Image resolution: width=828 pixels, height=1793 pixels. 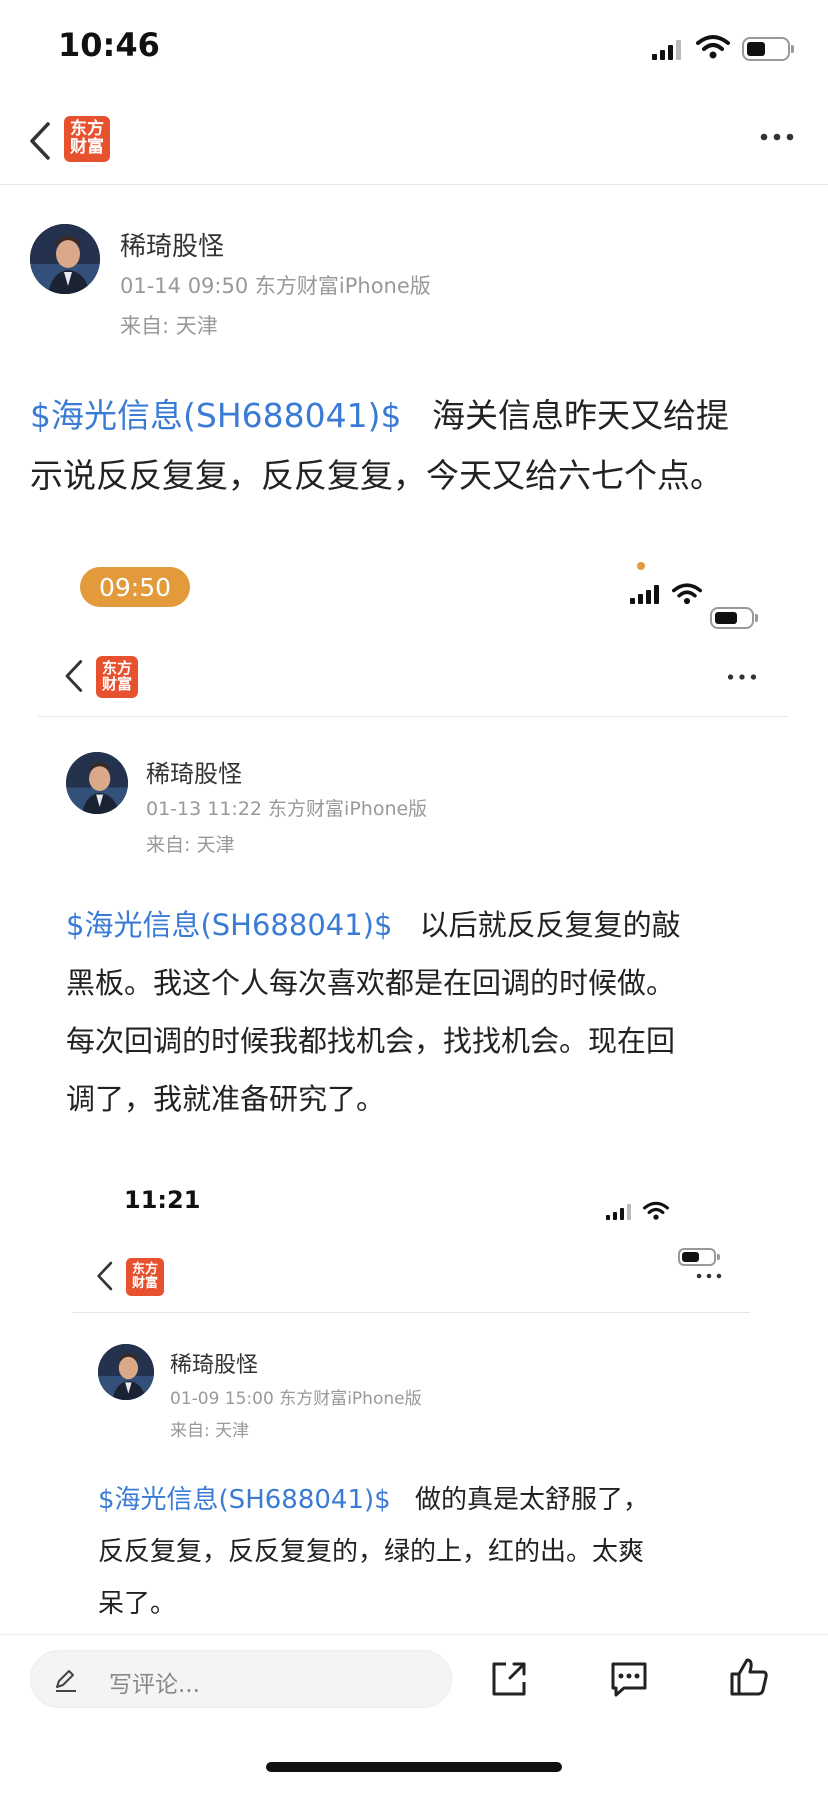 What do you see at coordinates (162, 1200) in the screenshot?
I see `shot2-time: 11:21` at bounding box center [162, 1200].